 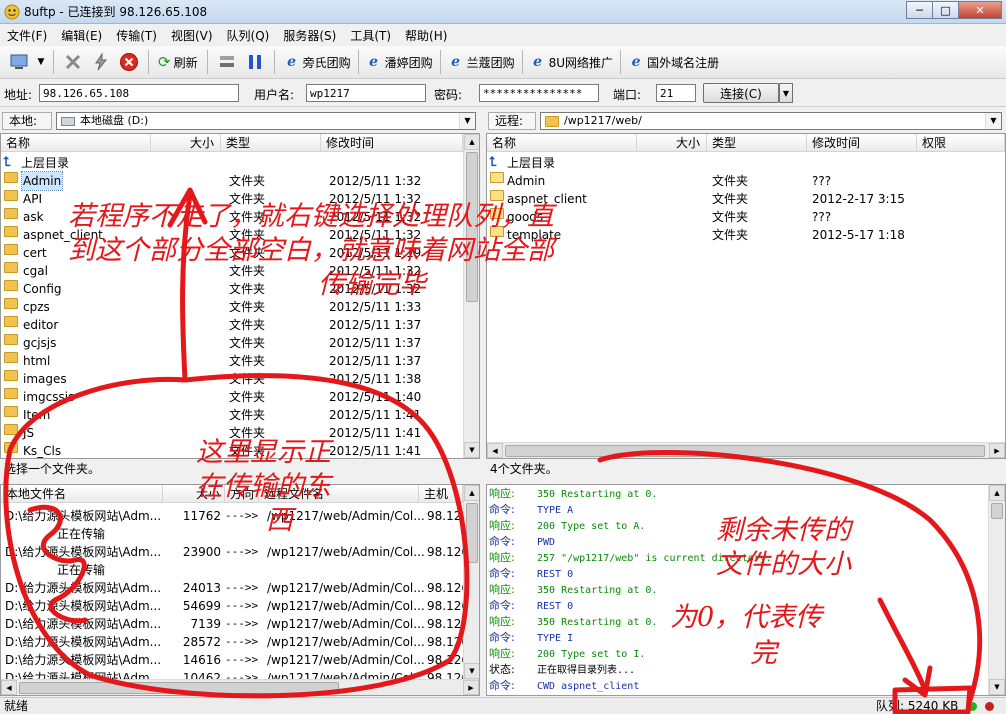 What do you see at coordinates (231, 379) in the screenshot?
I see `table-row: images 文件夹 2012/5/11 1:38` at bounding box center [231, 379].